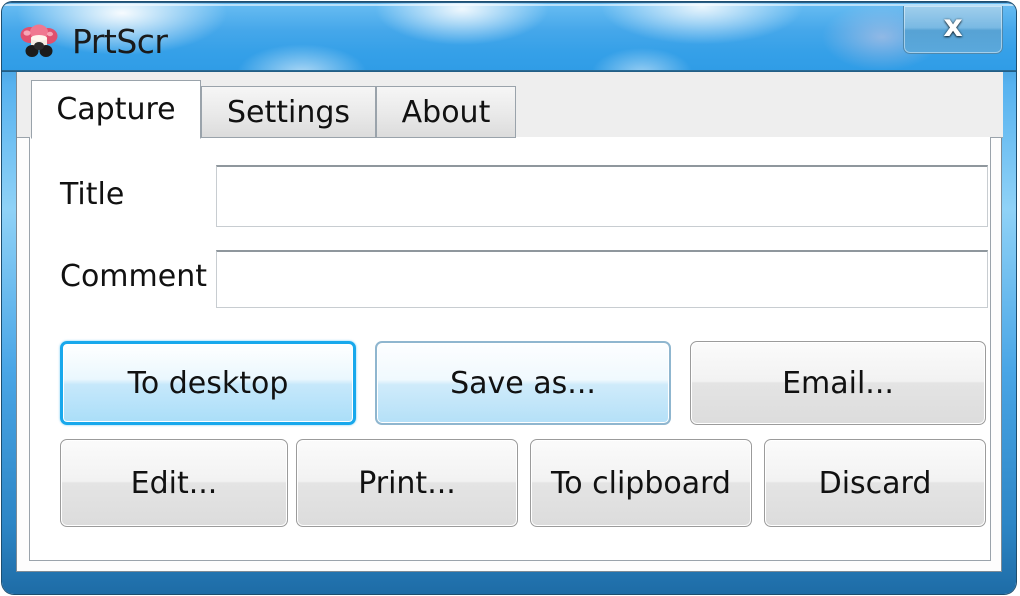  I want to click on title-field-label: Title, so click(92, 194).